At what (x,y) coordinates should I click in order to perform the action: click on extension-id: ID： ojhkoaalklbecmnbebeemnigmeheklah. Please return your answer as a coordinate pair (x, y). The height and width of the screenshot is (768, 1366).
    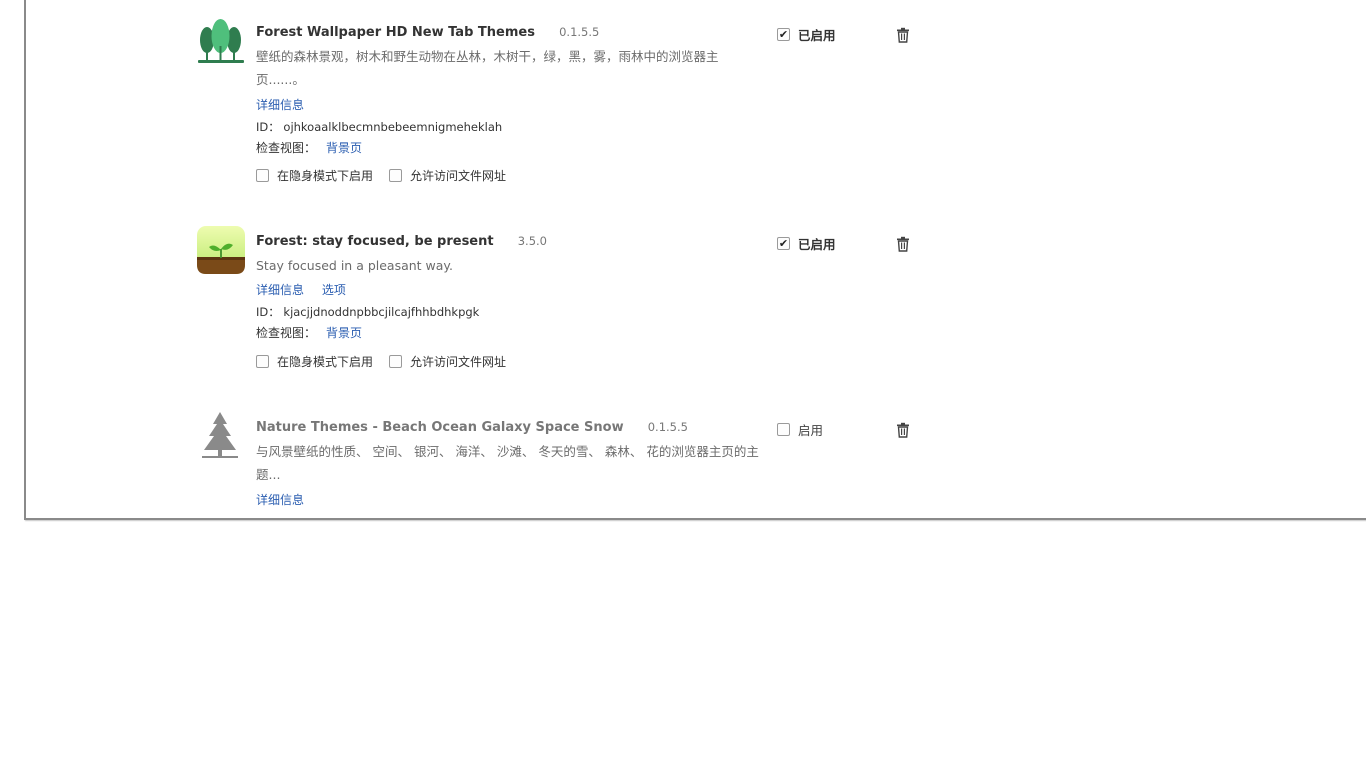
    Looking at the image, I should click on (379, 127).